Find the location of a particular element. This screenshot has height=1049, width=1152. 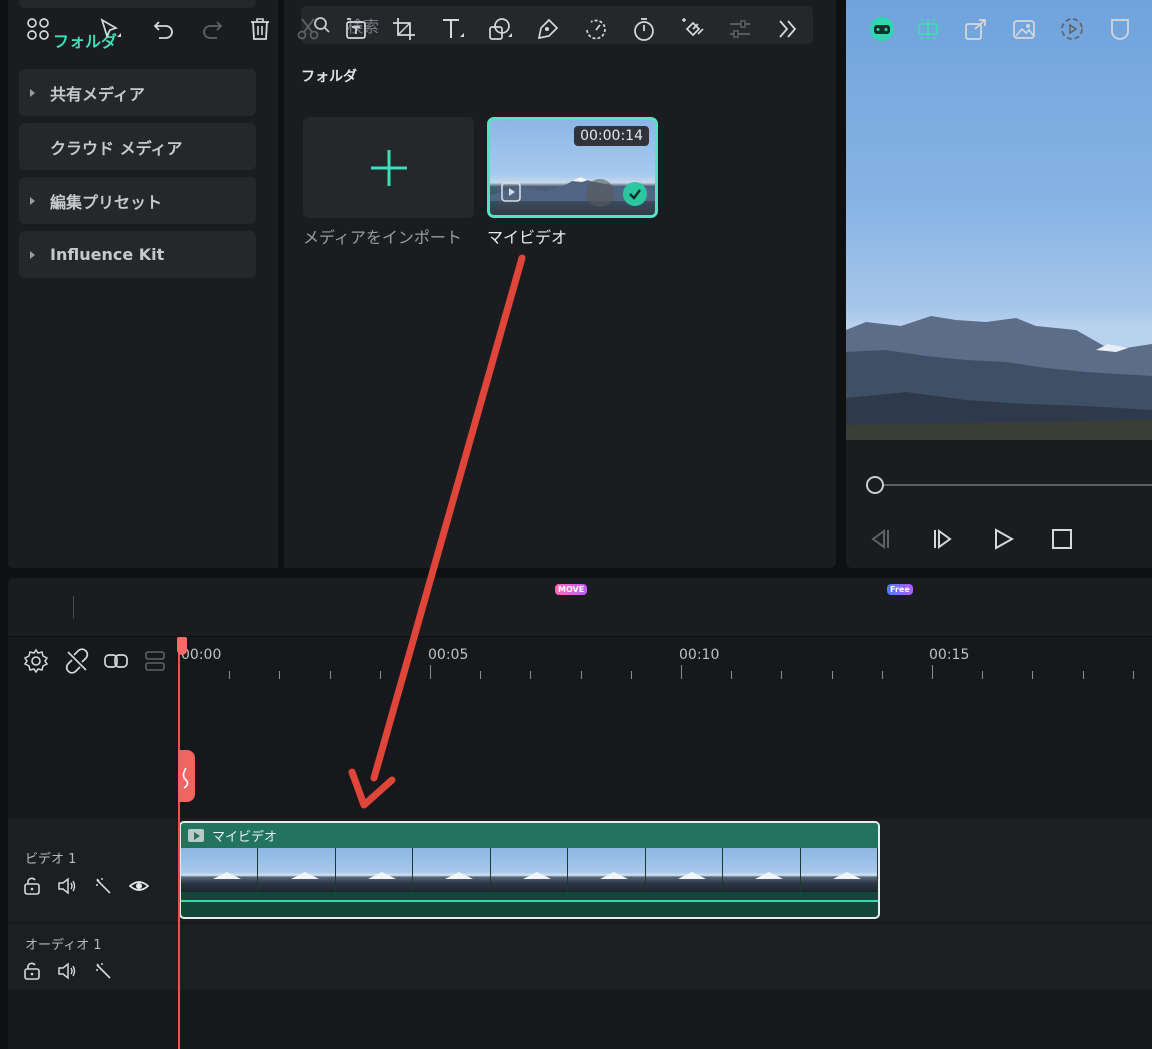

clip-duration: 00:00:14 is located at coordinates (611, 136).